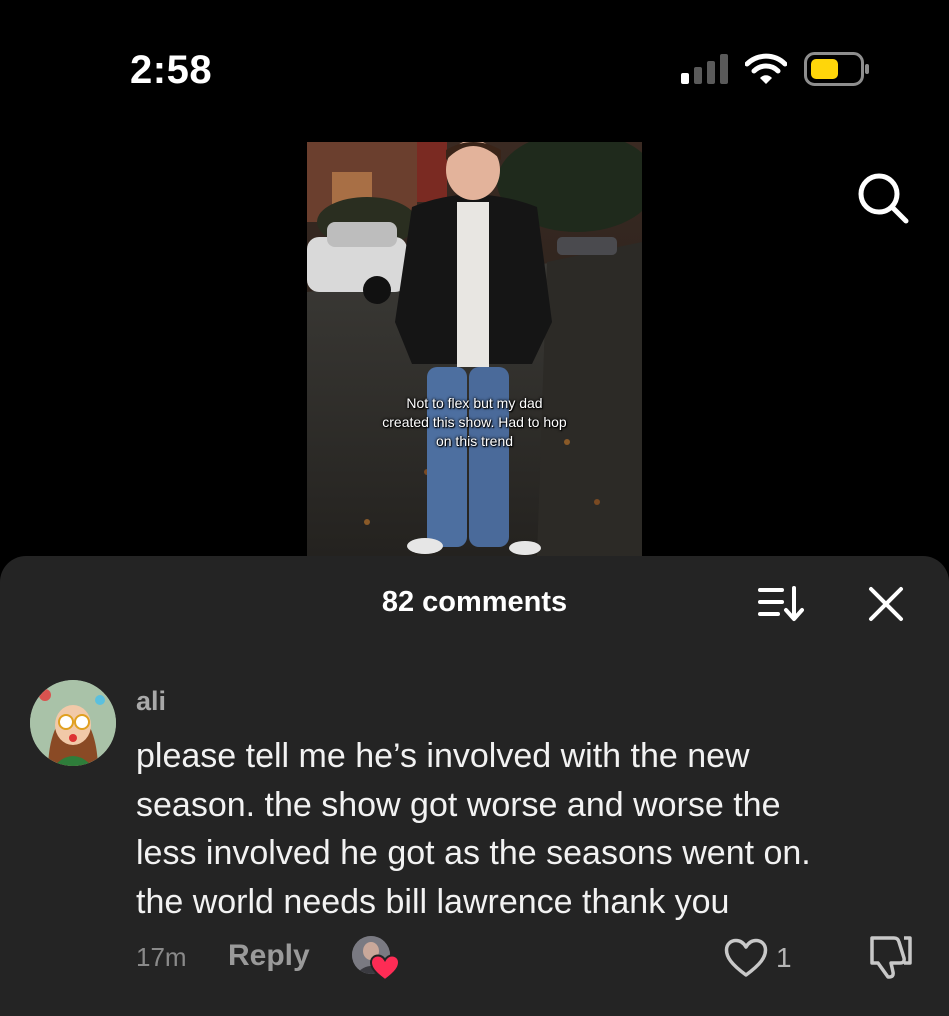  What do you see at coordinates (883, 199) in the screenshot?
I see `search-icon` at bounding box center [883, 199].